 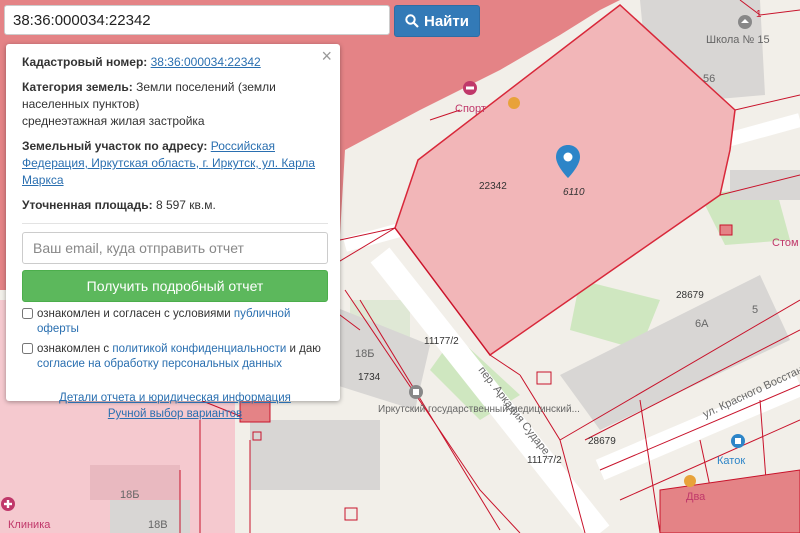 I want to click on building-sw, so click(x=315, y=455).